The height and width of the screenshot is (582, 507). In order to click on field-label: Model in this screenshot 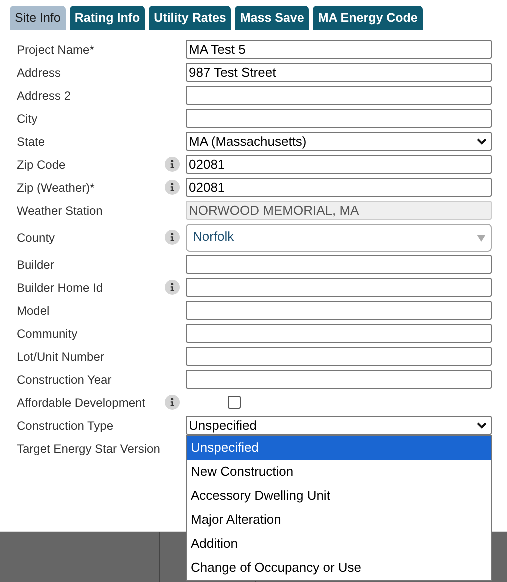, I will do `click(34, 311)`.